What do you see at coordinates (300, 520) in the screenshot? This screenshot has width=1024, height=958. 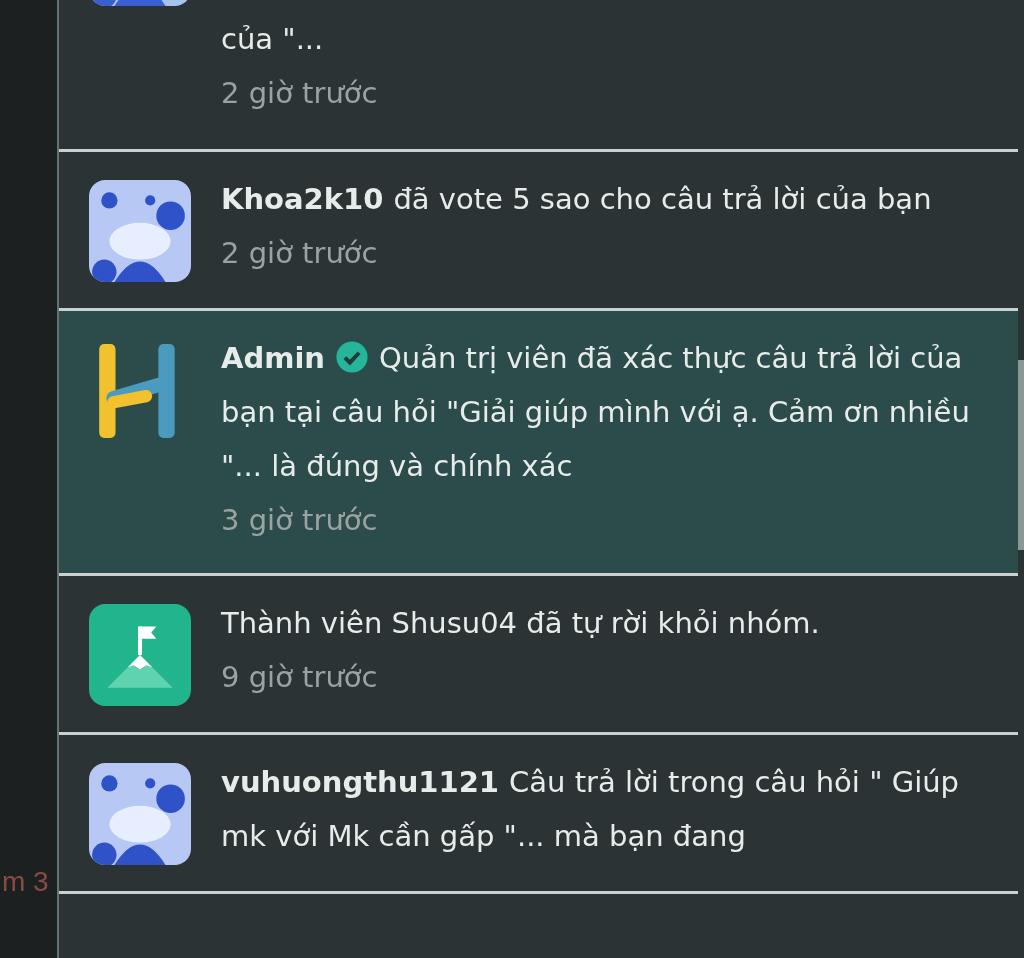 I see `notification-time: 3 giờ trước` at bounding box center [300, 520].